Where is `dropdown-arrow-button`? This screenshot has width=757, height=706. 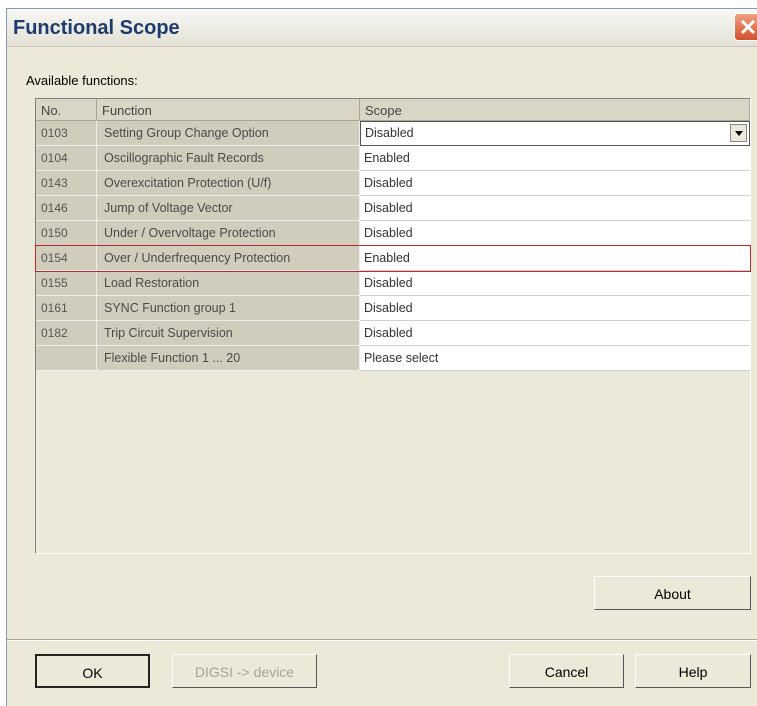
dropdown-arrow-button is located at coordinates (738, 133).